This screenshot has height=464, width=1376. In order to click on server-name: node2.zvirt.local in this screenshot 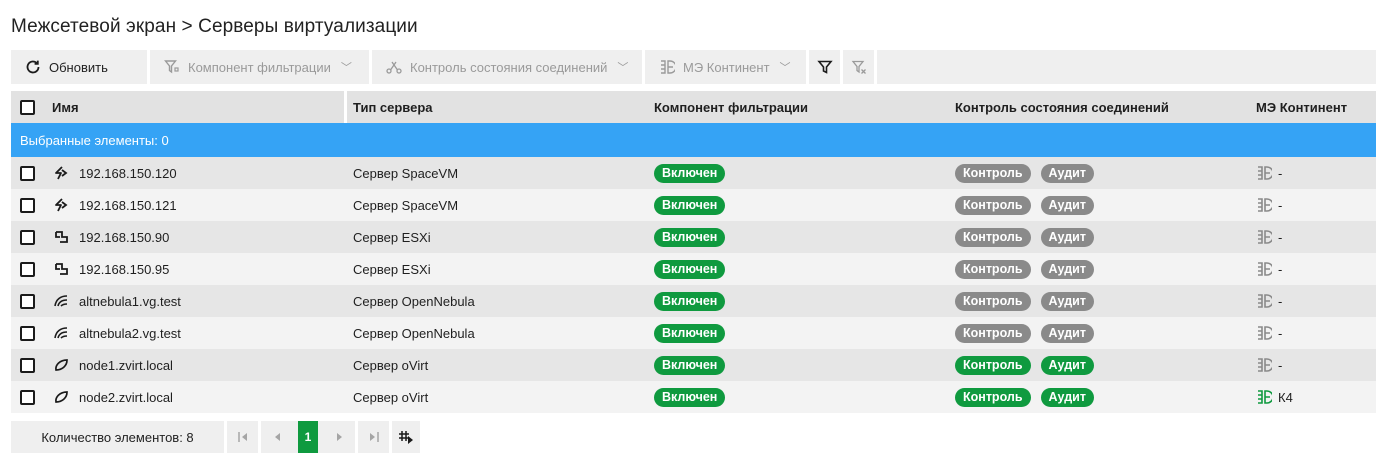, I will do `click(126, 397)`.